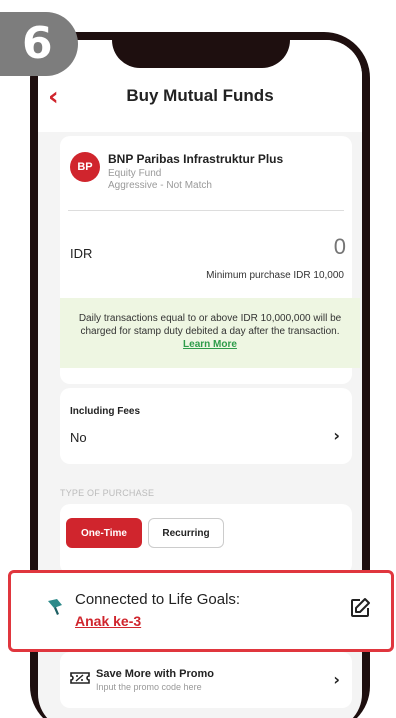 This screenshot has height=718, width=396. Describe the element at coordinates (104, 533) in the screenshot. I see `one-time-button: One-Time` at that location.